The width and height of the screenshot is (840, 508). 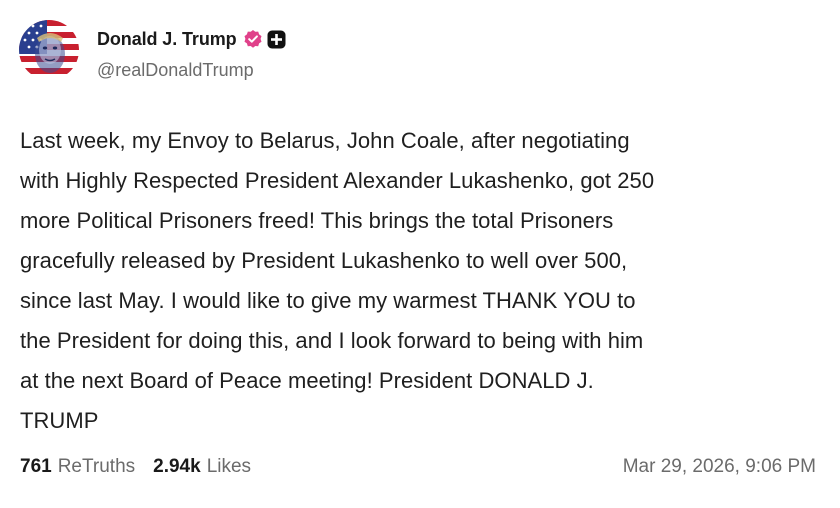 I want to click on author-name-row: Donald J. Trump, so click(x=191, y=39).